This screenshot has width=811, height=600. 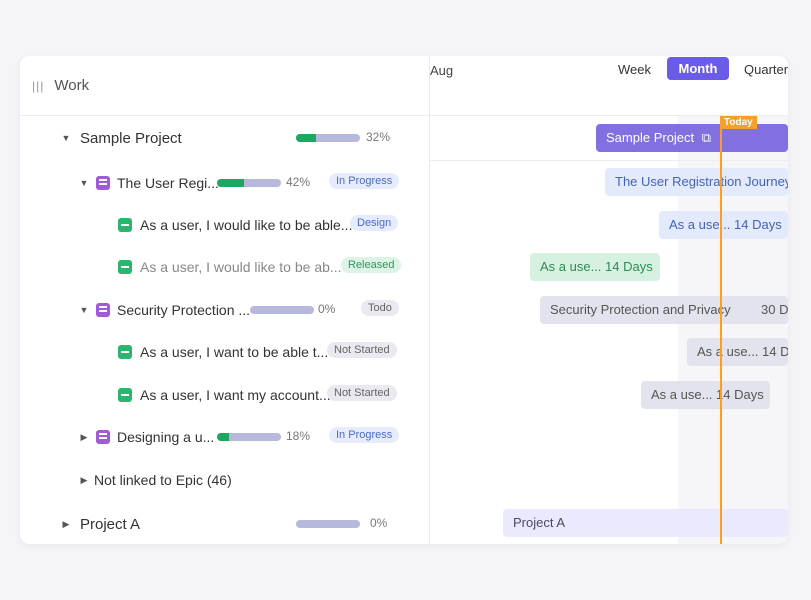 I want to click on month-label: Aug, so click(x=442, y=70).